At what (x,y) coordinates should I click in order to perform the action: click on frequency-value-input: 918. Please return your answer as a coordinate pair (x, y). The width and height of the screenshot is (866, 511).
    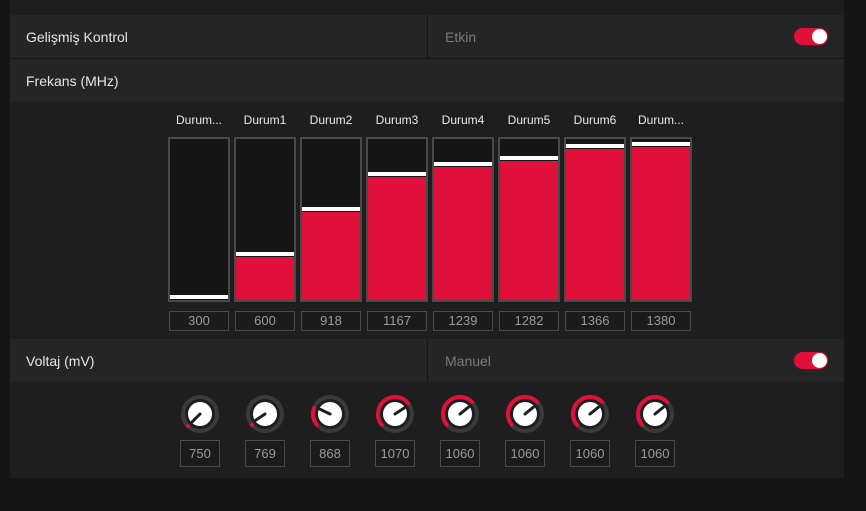
    Looking at the image, I should click on (331, 321).